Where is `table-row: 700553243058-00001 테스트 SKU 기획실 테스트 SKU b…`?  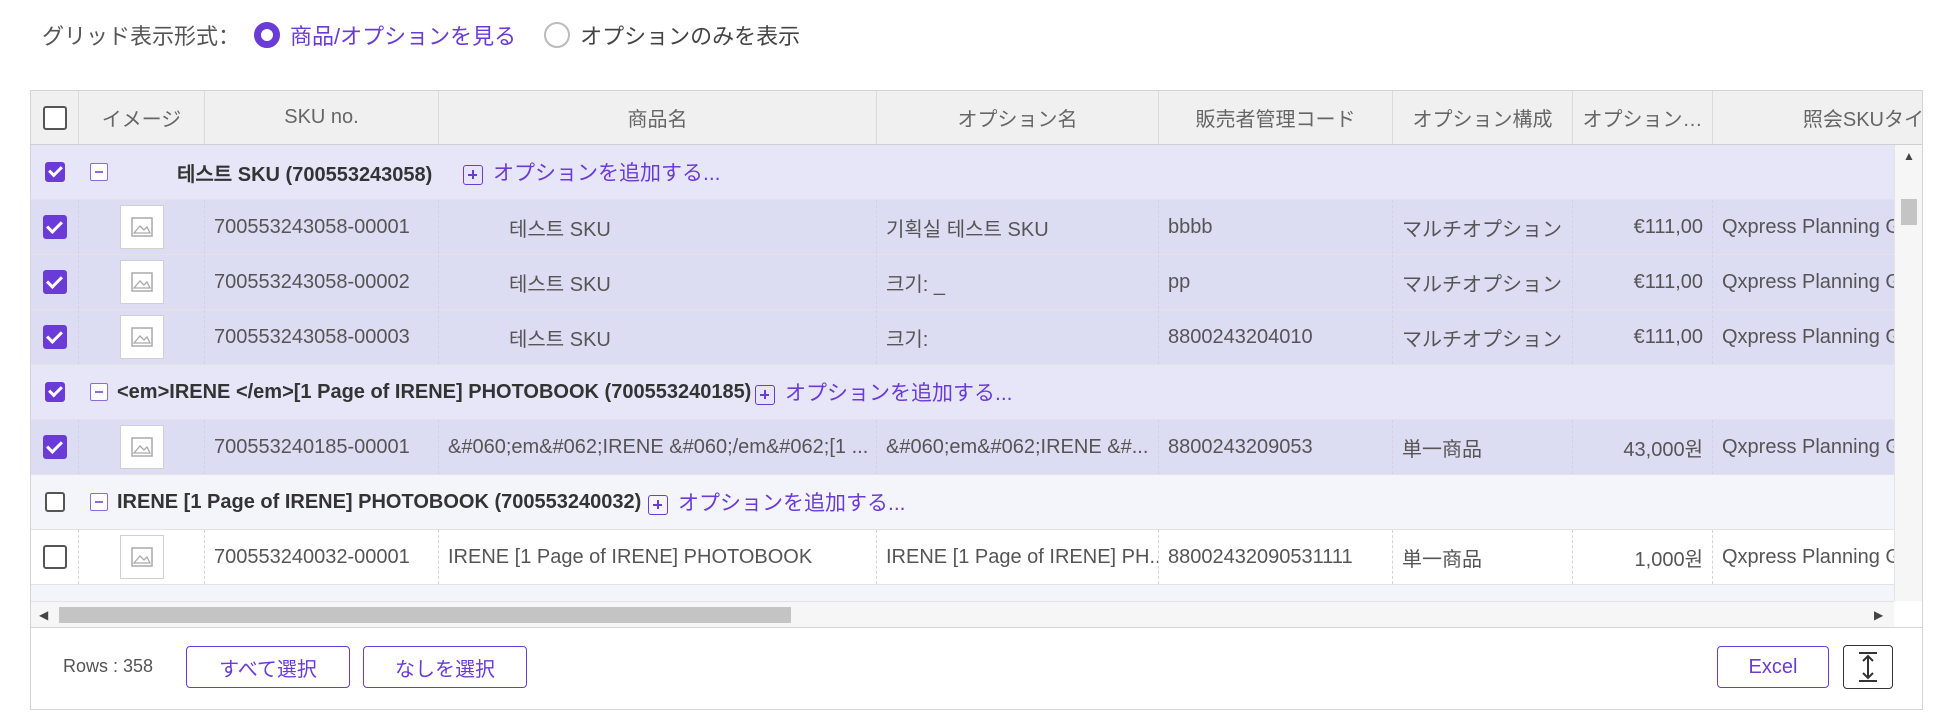
table-row: 700553243058-00001 테스트 SKU 기획실 테스트 SKU b… is located at coordinates (962, 227).